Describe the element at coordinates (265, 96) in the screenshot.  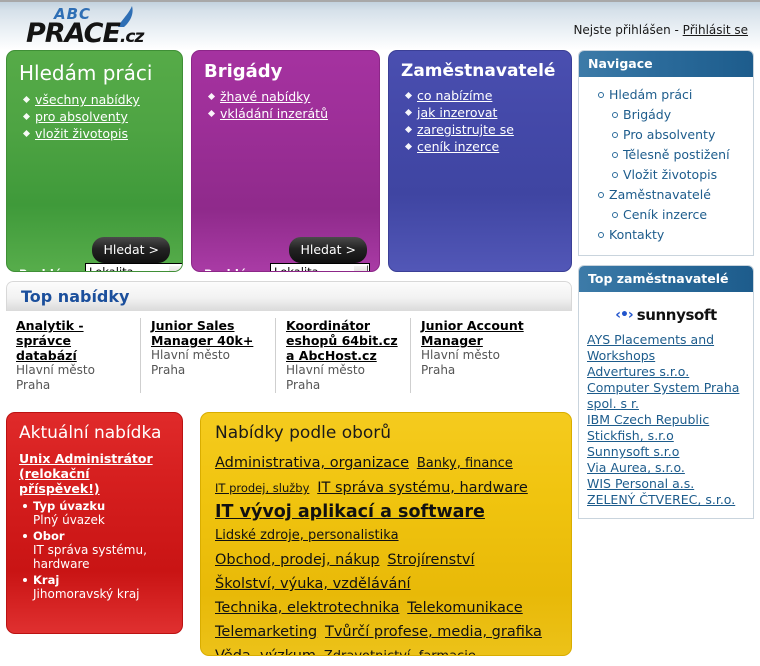
I see `link-hot-offers: žhavé nabídky` at that location.